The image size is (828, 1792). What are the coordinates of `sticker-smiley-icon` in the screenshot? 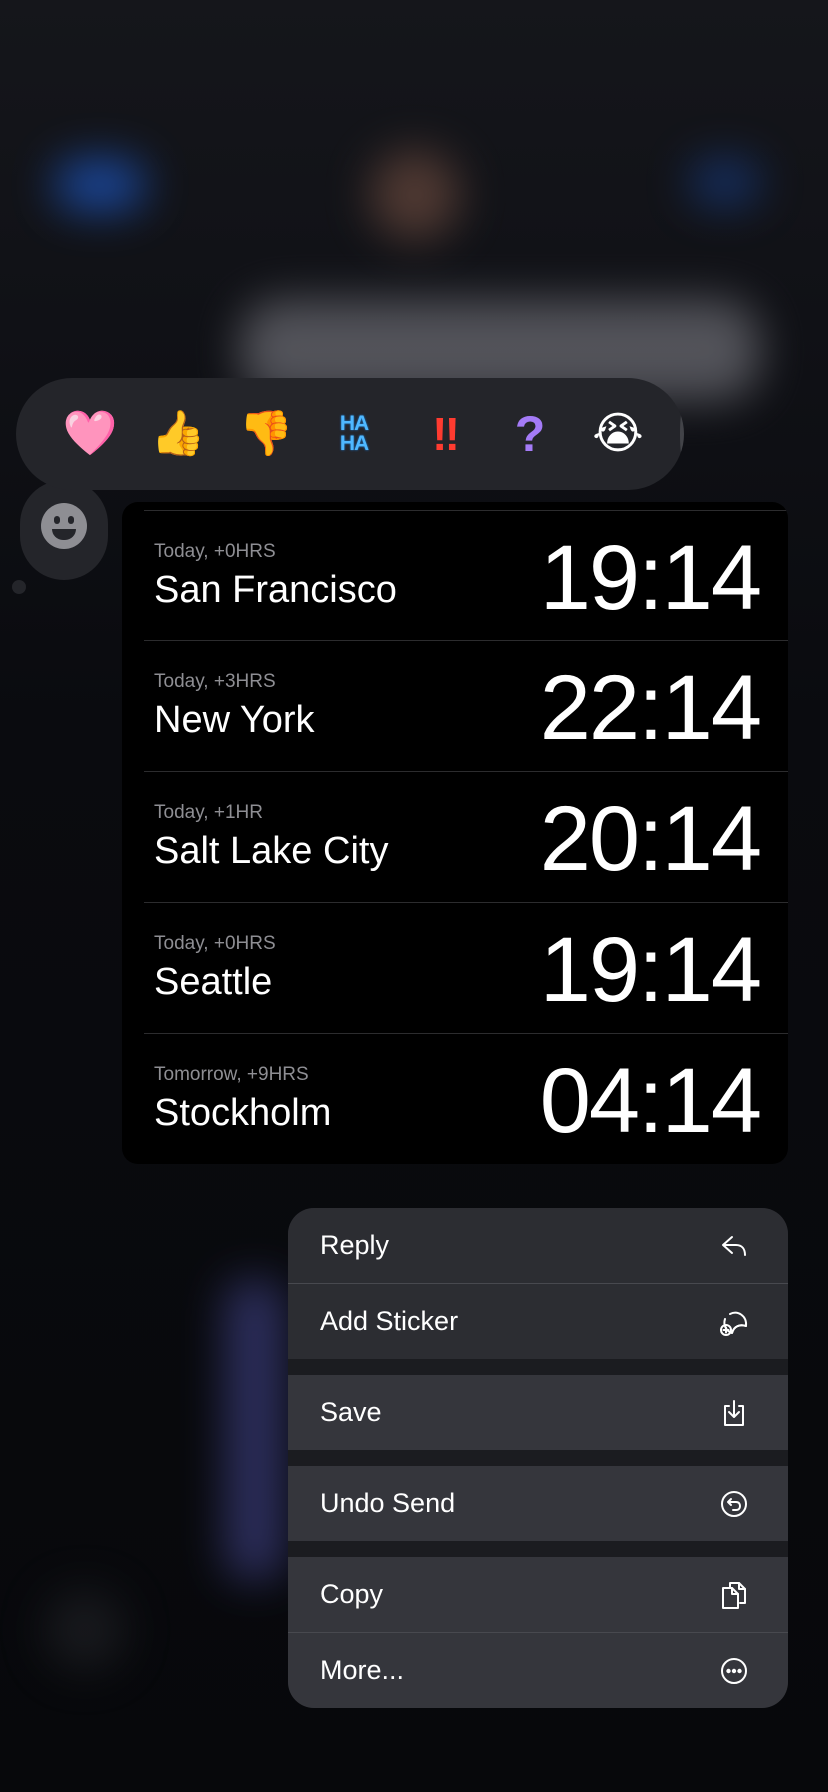 It's located at (64, 526).